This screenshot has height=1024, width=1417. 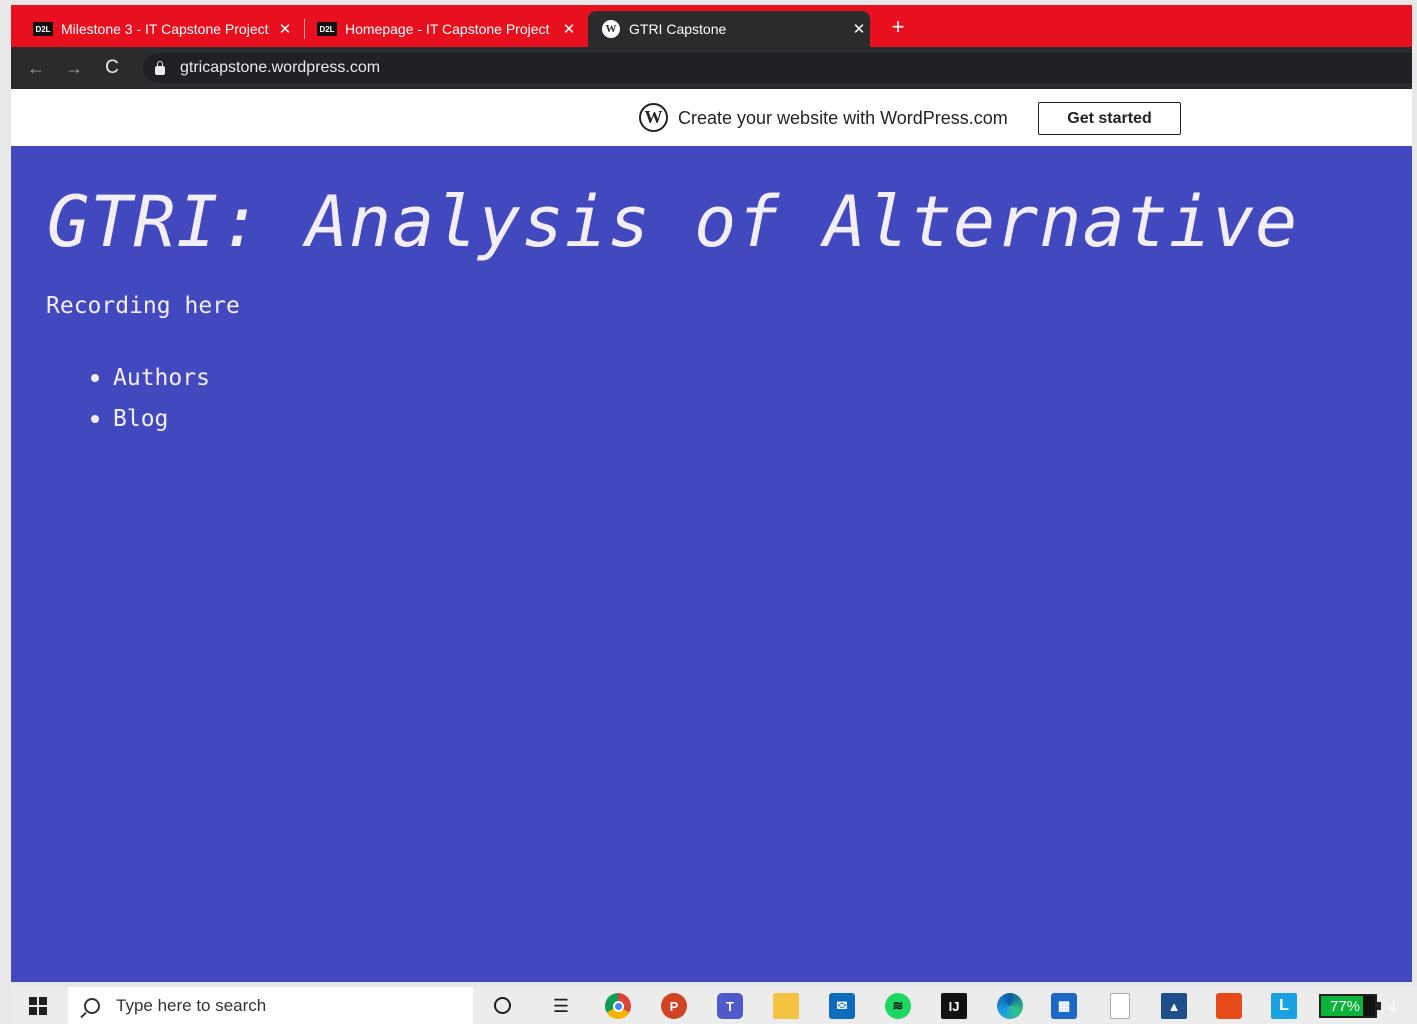 What do you see at coordinates (92, 1005) in the screenshot?
I see `search-icon` at bounding box center [92, 1005].